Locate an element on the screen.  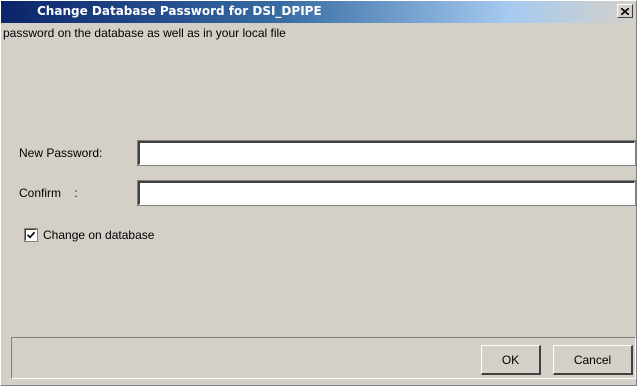
close-button is located at coordinates (625, 11).